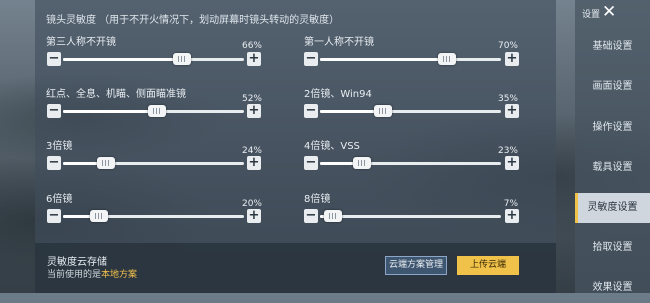 The image size is (650, 303). What do you see at coordinates (612, 168) in the screenshot?
I see `sidebar-item-vehicle: 载具设置` at bounding box center [612, 168].